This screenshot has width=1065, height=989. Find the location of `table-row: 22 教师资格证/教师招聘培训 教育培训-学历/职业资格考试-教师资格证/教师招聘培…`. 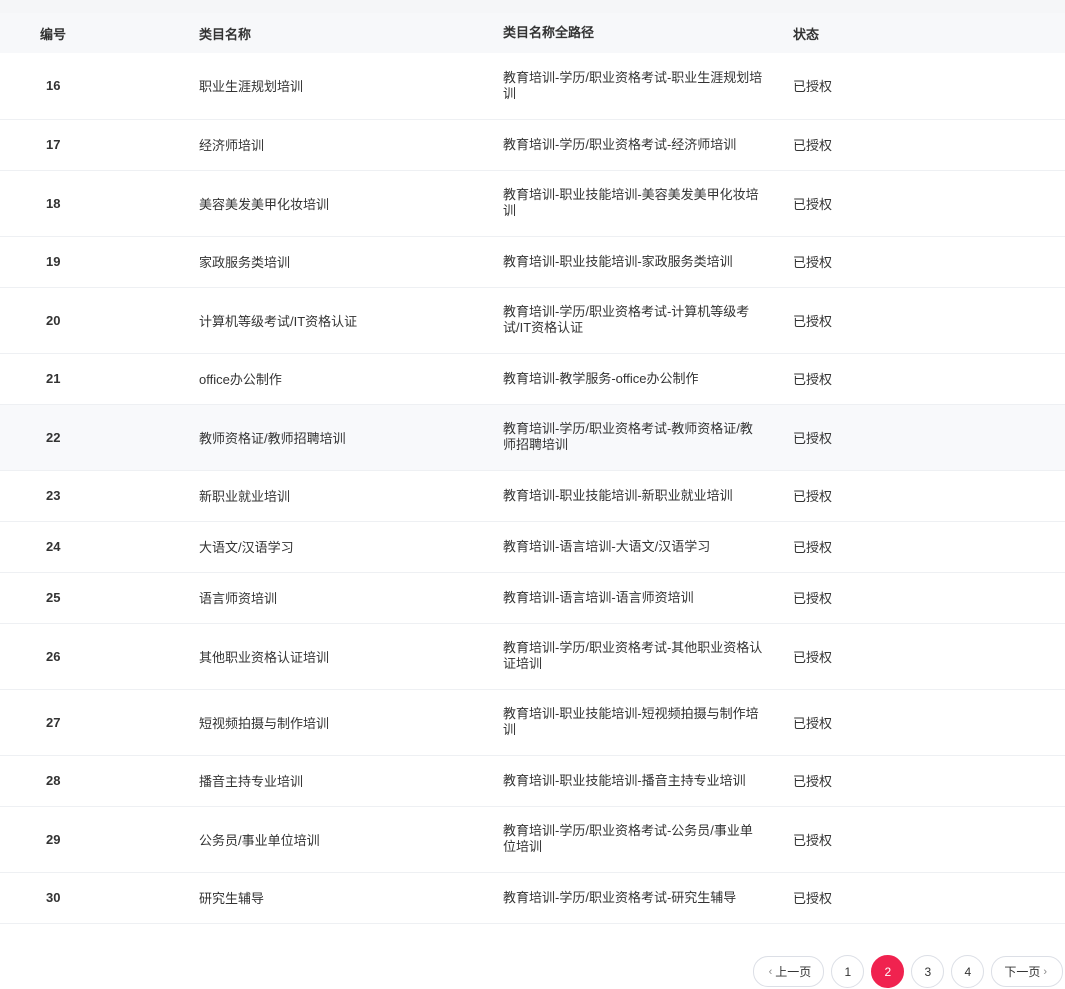

table-row: 22 教师资格证/教师招聘培训 教育培训-学历/职业资格考试-教师资格证/教师招聘培… is located at coordinates (532, 437).